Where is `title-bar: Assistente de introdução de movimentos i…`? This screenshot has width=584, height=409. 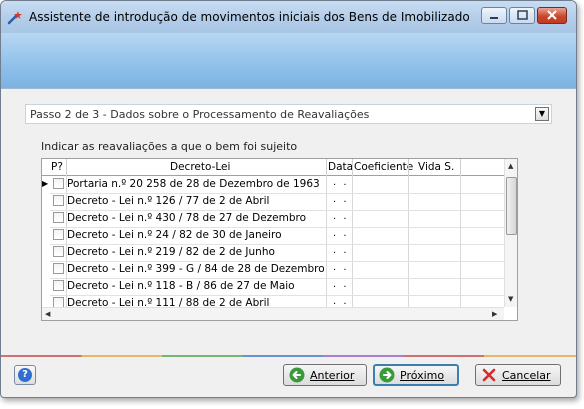 title-bar: Assistente de introdução de movimentos i… is located at coordinates (288, 17).